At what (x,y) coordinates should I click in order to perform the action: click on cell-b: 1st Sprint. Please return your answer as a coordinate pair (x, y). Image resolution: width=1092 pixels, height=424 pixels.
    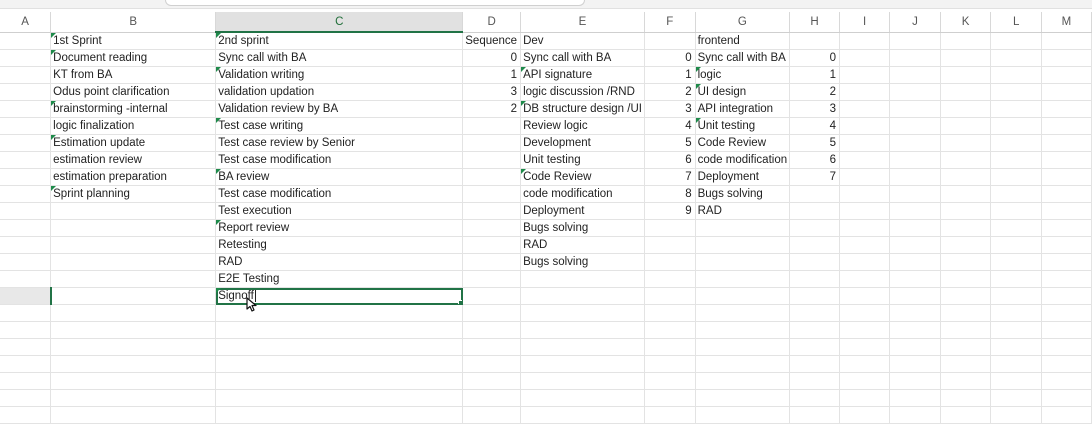
    Looking at the image, I should click on (133, 41).